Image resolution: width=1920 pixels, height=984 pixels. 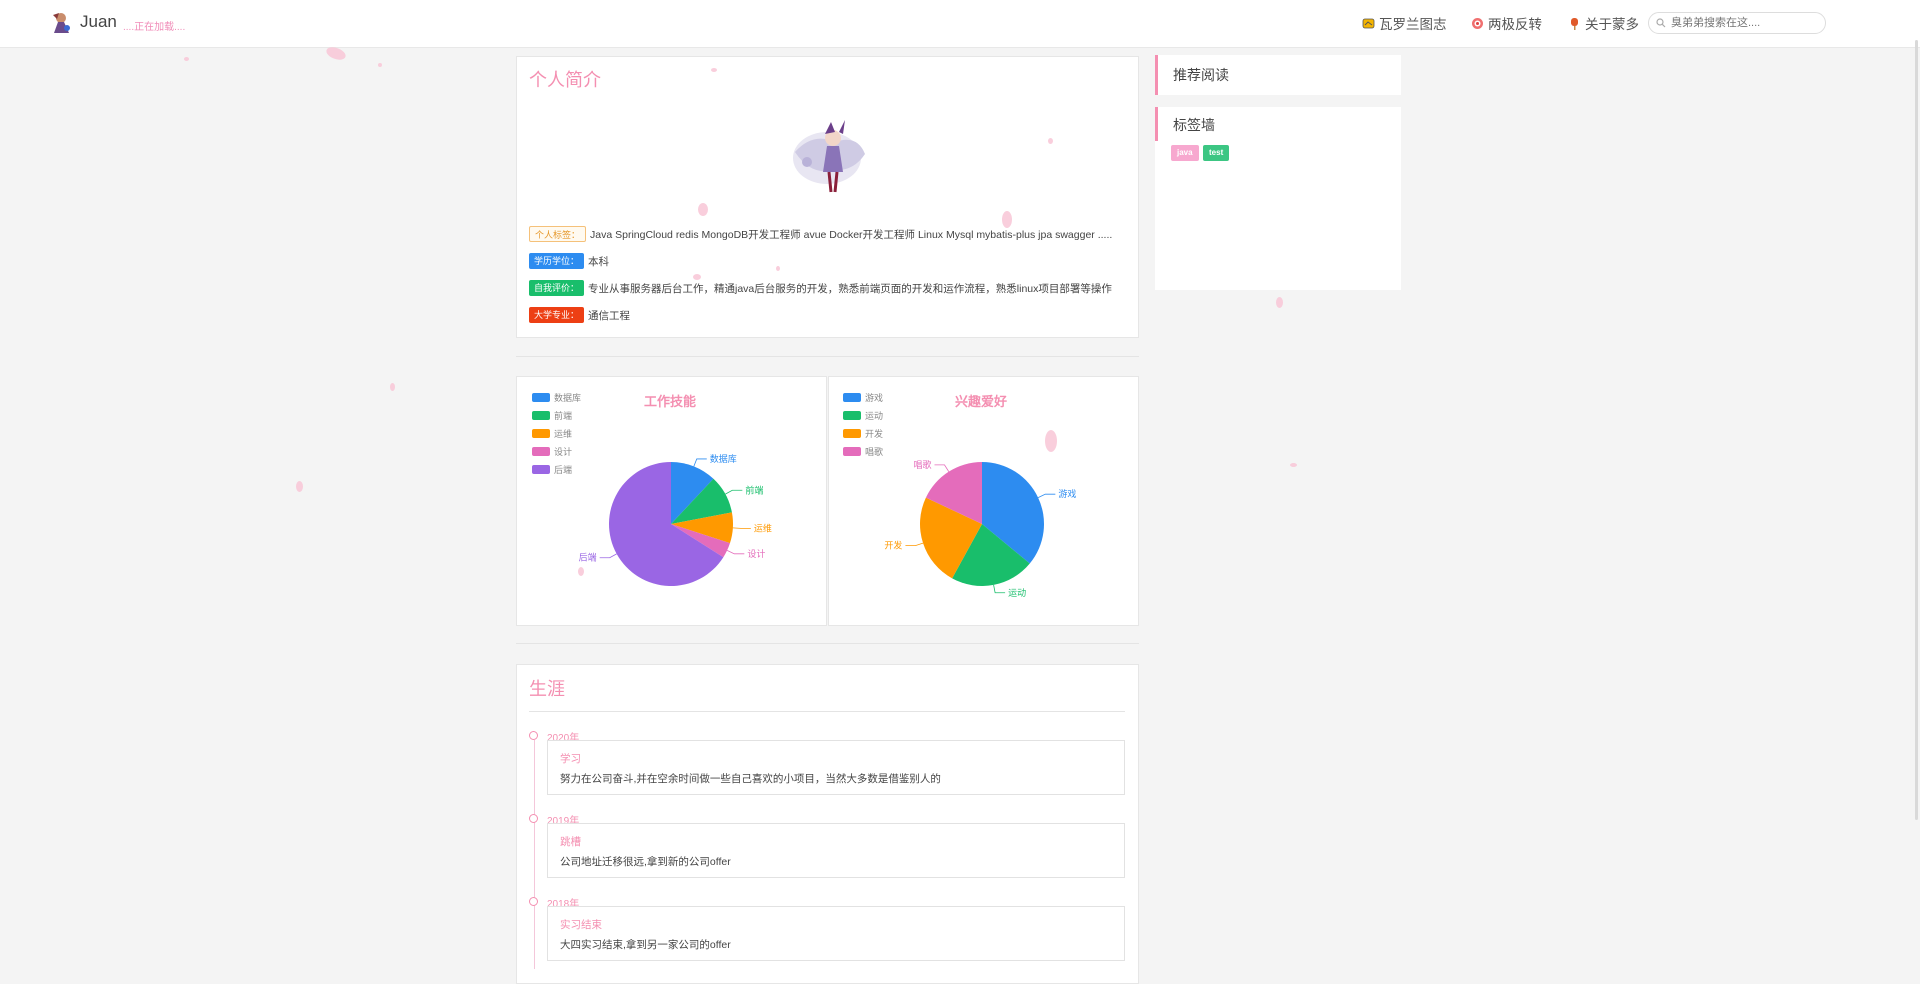 What do you see at coordinates (534, 854) in the screenshot?
I see `timeline-line` at bounding box center [534, 854].